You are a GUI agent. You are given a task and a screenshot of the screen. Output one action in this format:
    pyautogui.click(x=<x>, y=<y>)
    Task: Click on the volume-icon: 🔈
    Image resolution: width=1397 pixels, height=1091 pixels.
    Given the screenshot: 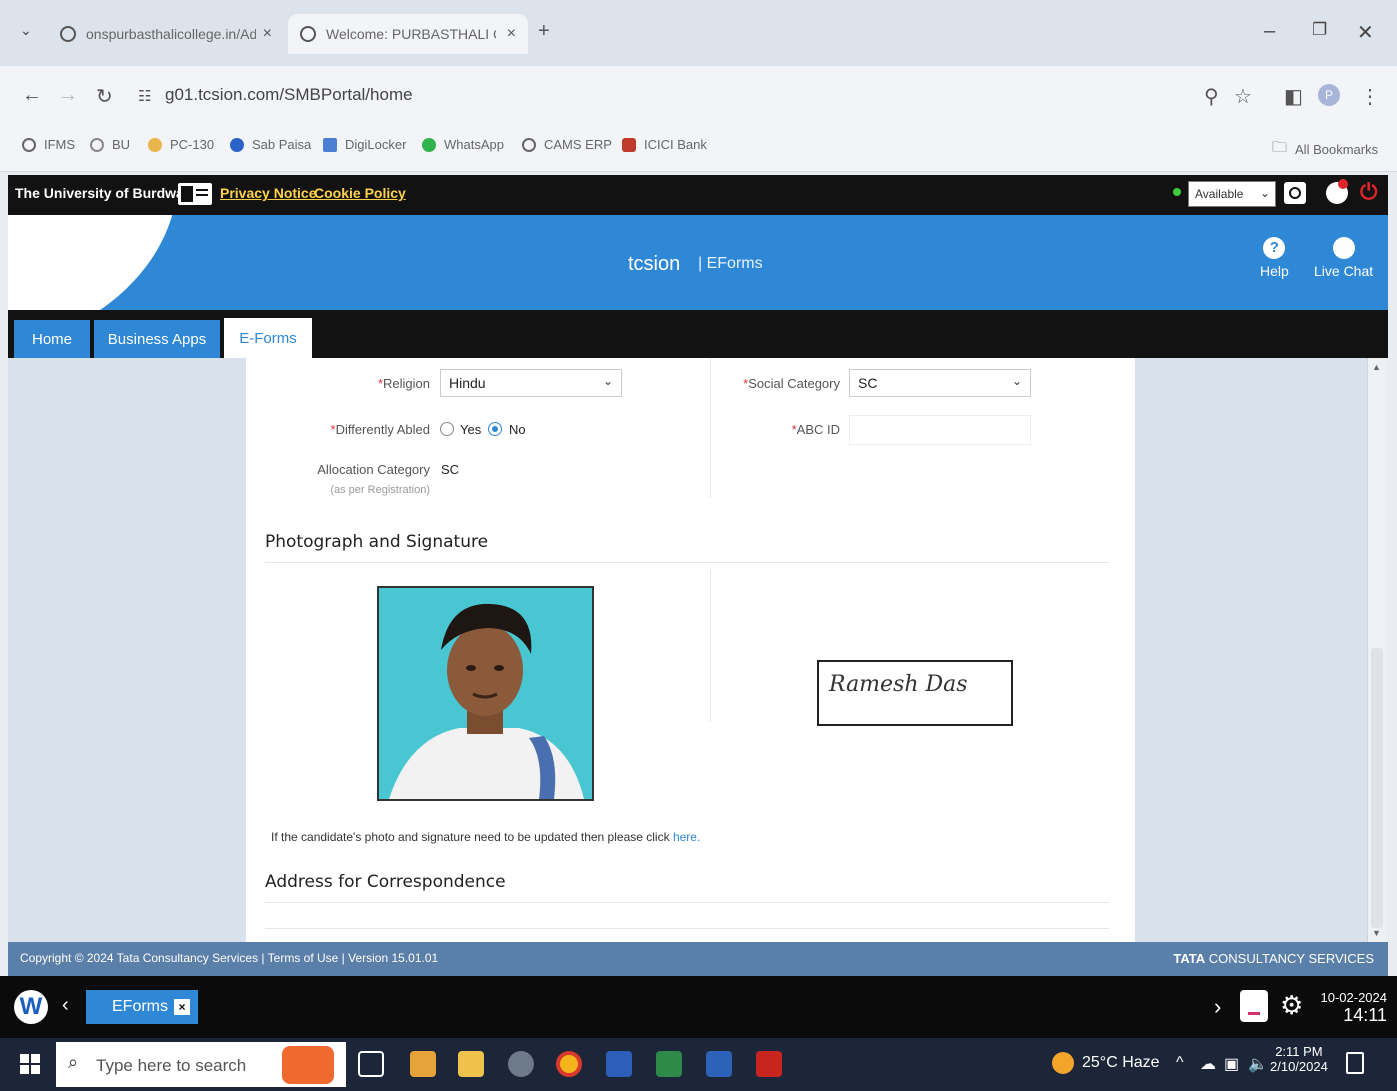 What is the action you would take?
    pyautogui.click(x=1258, y=1064)
    